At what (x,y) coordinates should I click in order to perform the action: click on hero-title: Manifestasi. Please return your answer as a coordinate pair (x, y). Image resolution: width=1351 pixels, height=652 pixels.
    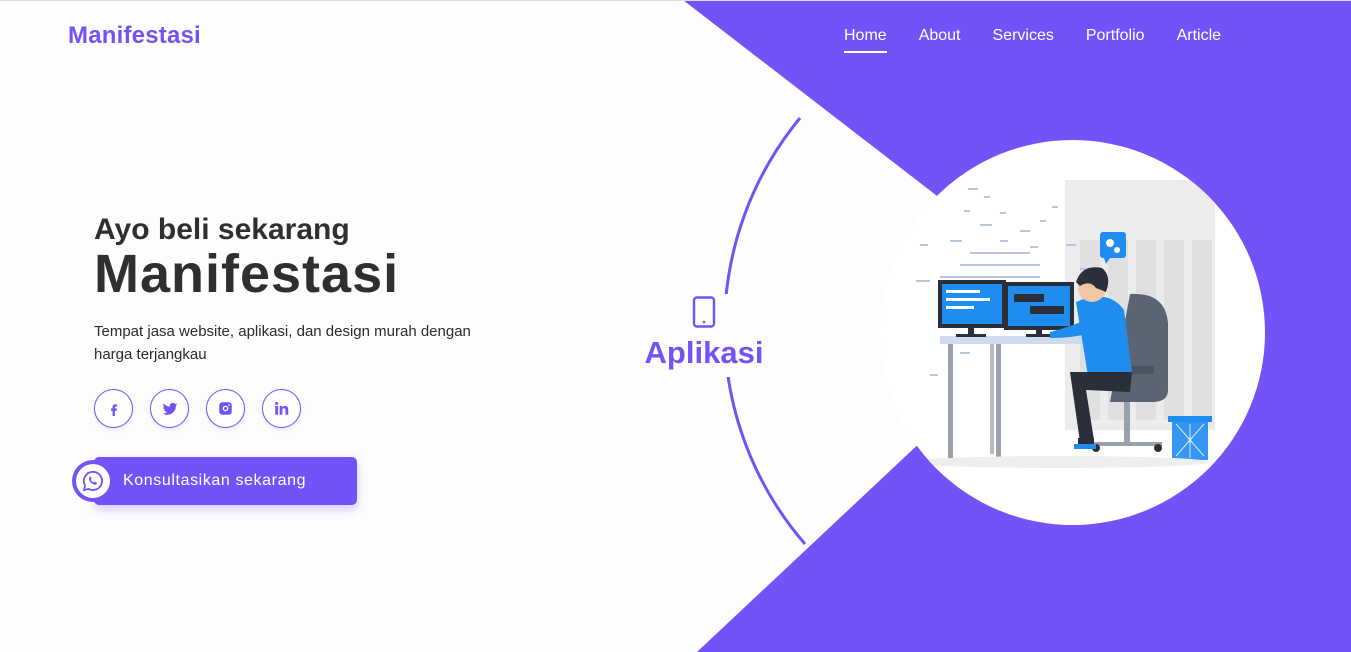
    Looking at the image, I should click on (247, 274).